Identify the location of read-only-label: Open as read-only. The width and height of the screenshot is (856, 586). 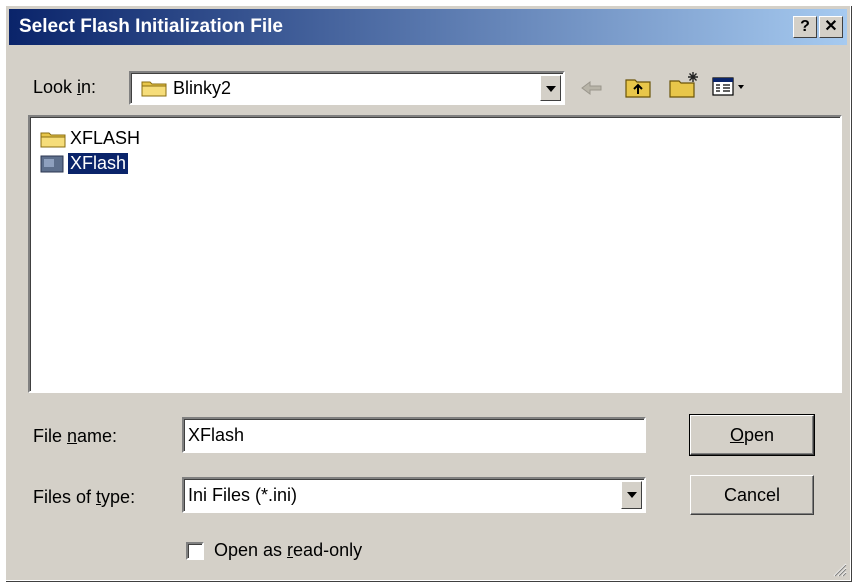
(288, 550).